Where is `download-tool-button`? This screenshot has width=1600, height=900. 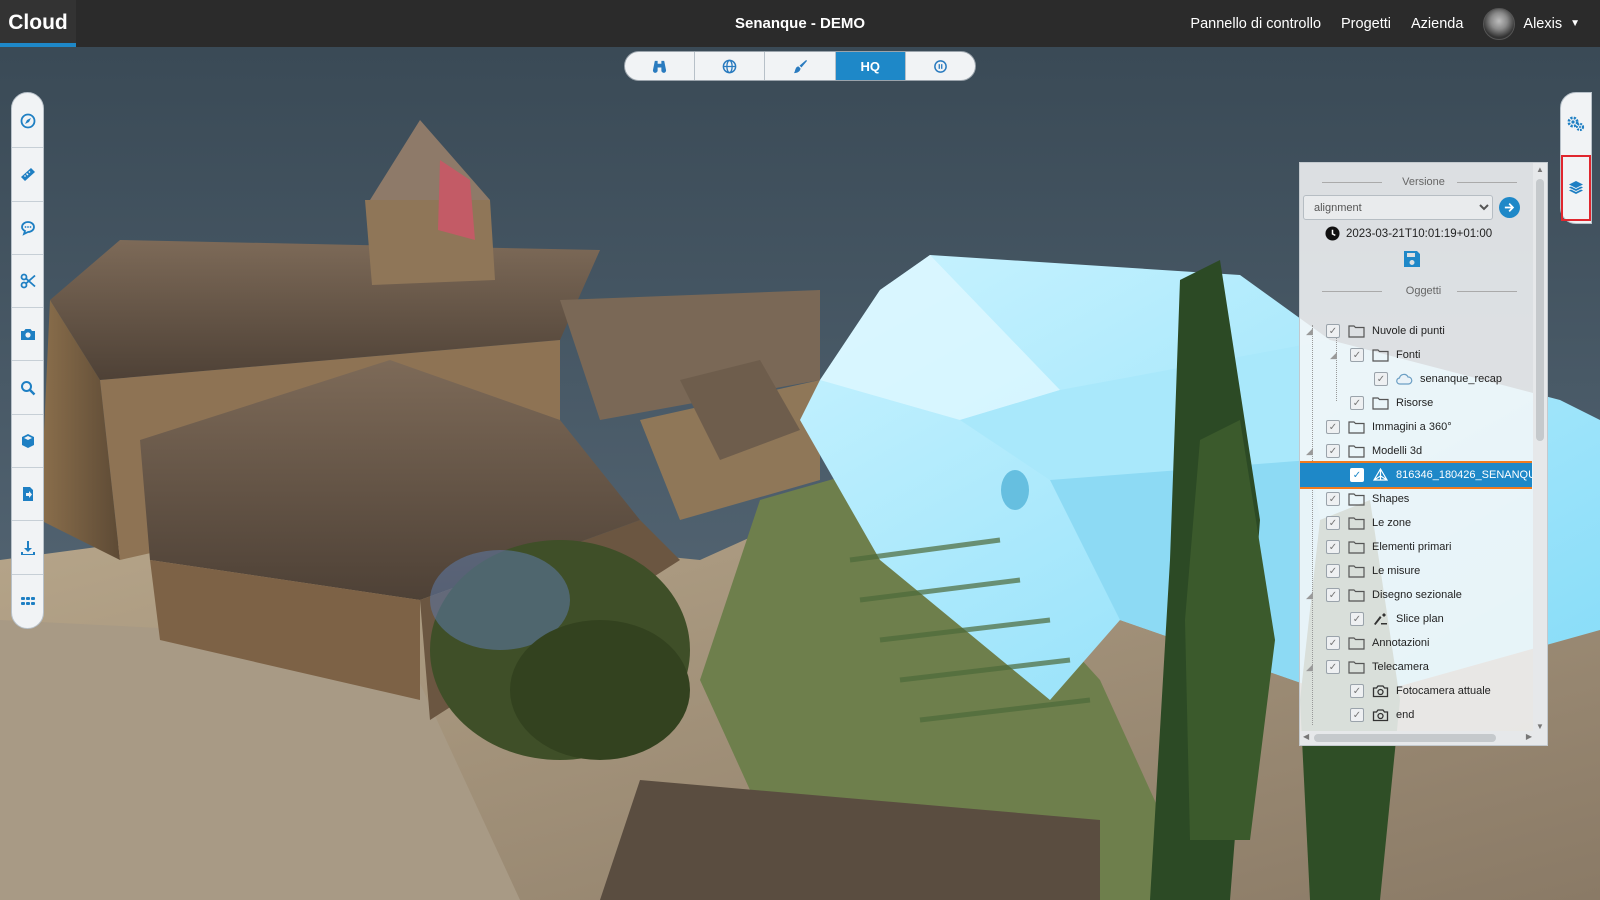 download-tool-button is located at coordinates (27, 548).